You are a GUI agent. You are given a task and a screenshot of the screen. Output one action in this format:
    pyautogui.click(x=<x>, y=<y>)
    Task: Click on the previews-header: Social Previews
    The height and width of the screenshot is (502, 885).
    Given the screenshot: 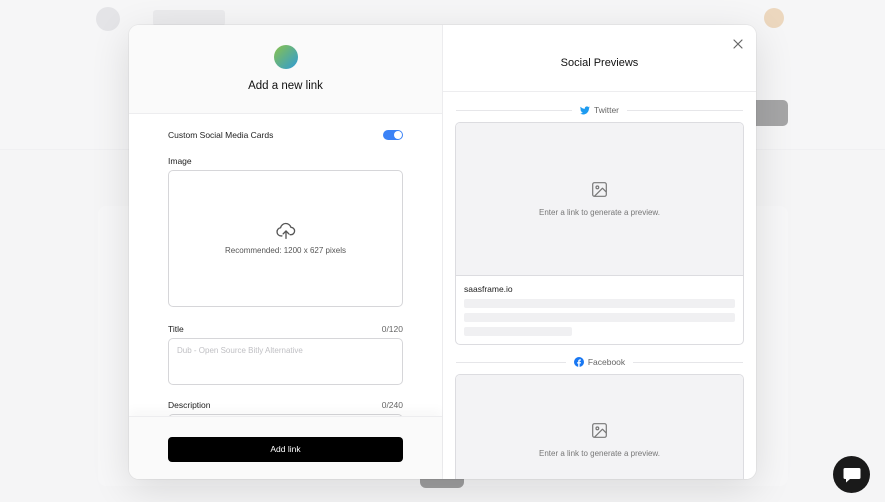 What is the action you would take?
    pyautogui.click(x=599, y=58)
    